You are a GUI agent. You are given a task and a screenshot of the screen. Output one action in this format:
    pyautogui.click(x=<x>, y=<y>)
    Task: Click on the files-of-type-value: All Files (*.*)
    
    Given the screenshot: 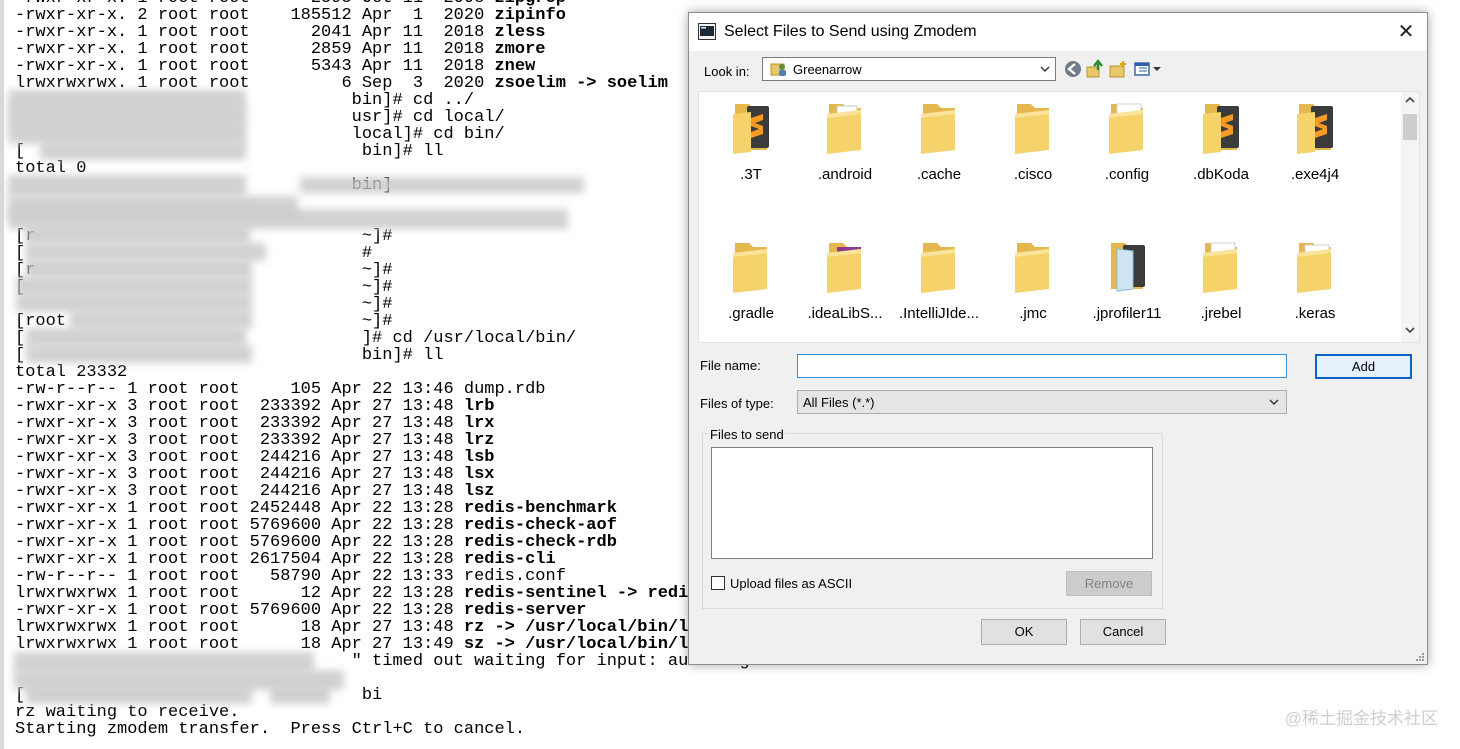 What is the action you would take?
    pyautogui.click(x=839, y=402)
    